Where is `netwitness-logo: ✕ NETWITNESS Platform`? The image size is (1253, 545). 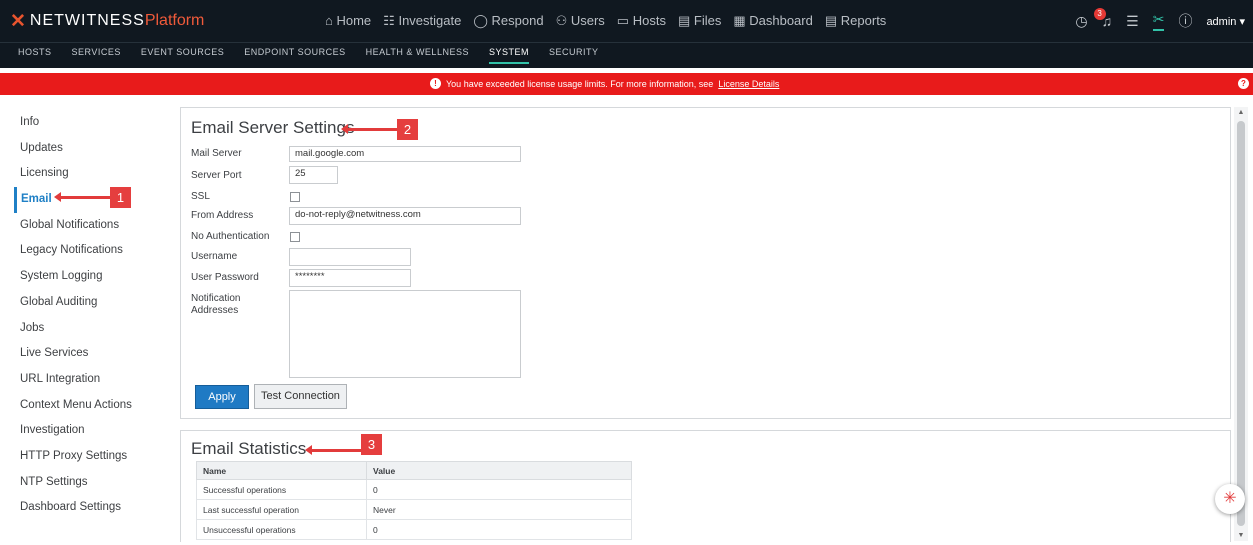 netwitness-logo: ✕ NETWITNESS Platform is located at coordinates (107, 21).